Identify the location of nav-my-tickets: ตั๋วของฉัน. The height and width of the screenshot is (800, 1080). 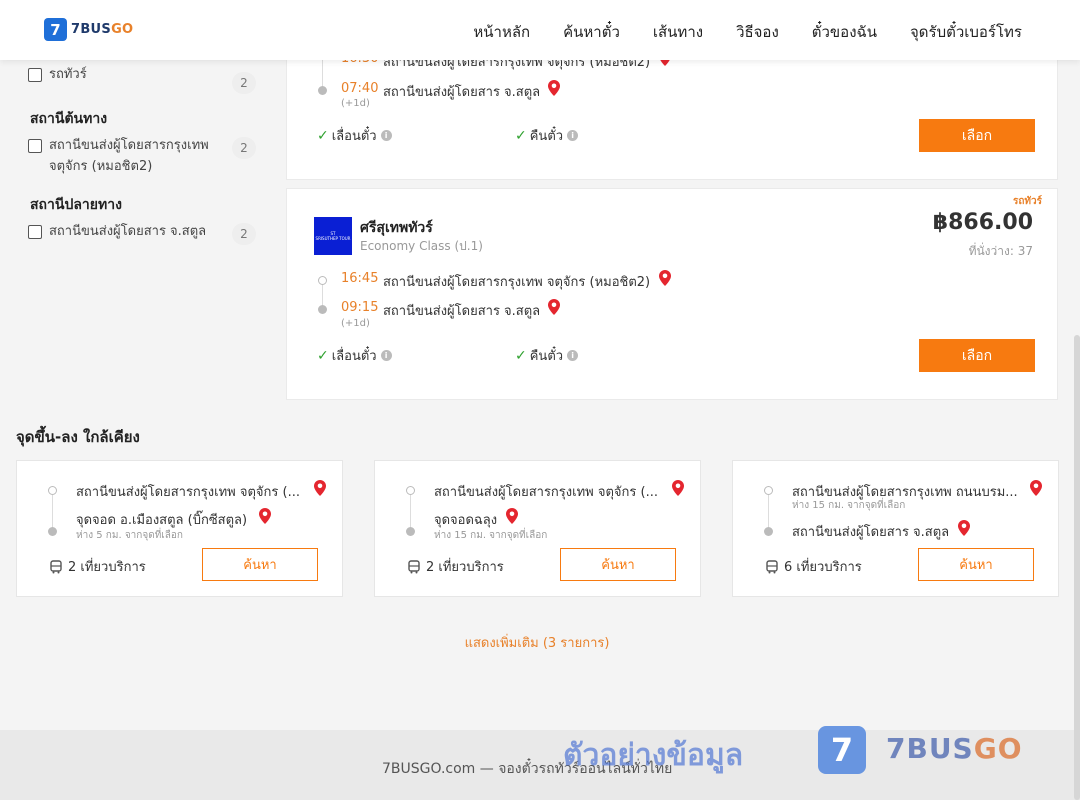
(844, 32).